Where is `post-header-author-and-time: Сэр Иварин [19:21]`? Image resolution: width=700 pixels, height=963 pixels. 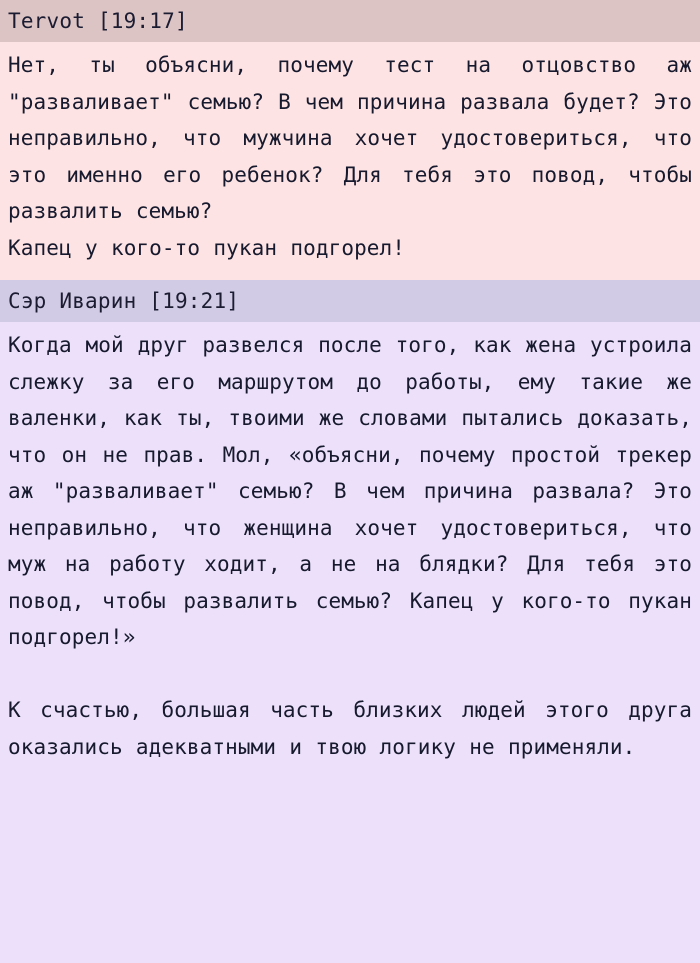 post-header-author-and-time: Сэр Иварин [19:21] is located at coordinates (350, 301).